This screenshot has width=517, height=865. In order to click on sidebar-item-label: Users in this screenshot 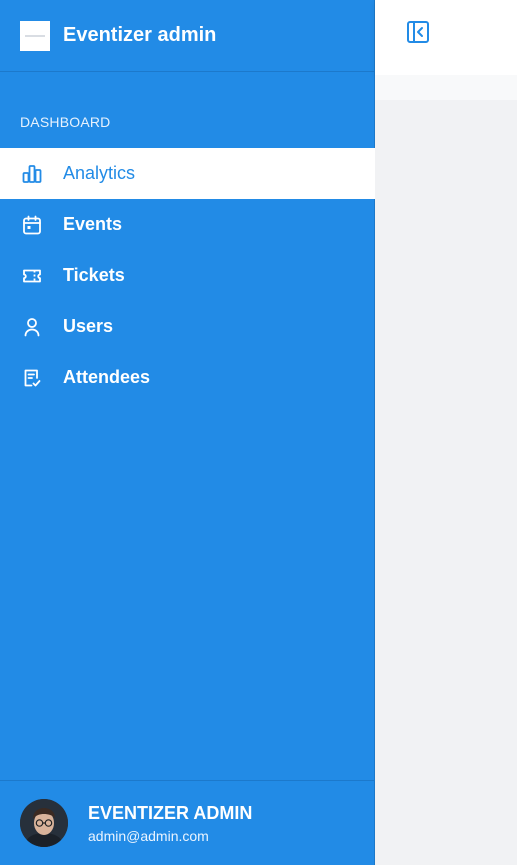, I will do `click(88, 326)`.